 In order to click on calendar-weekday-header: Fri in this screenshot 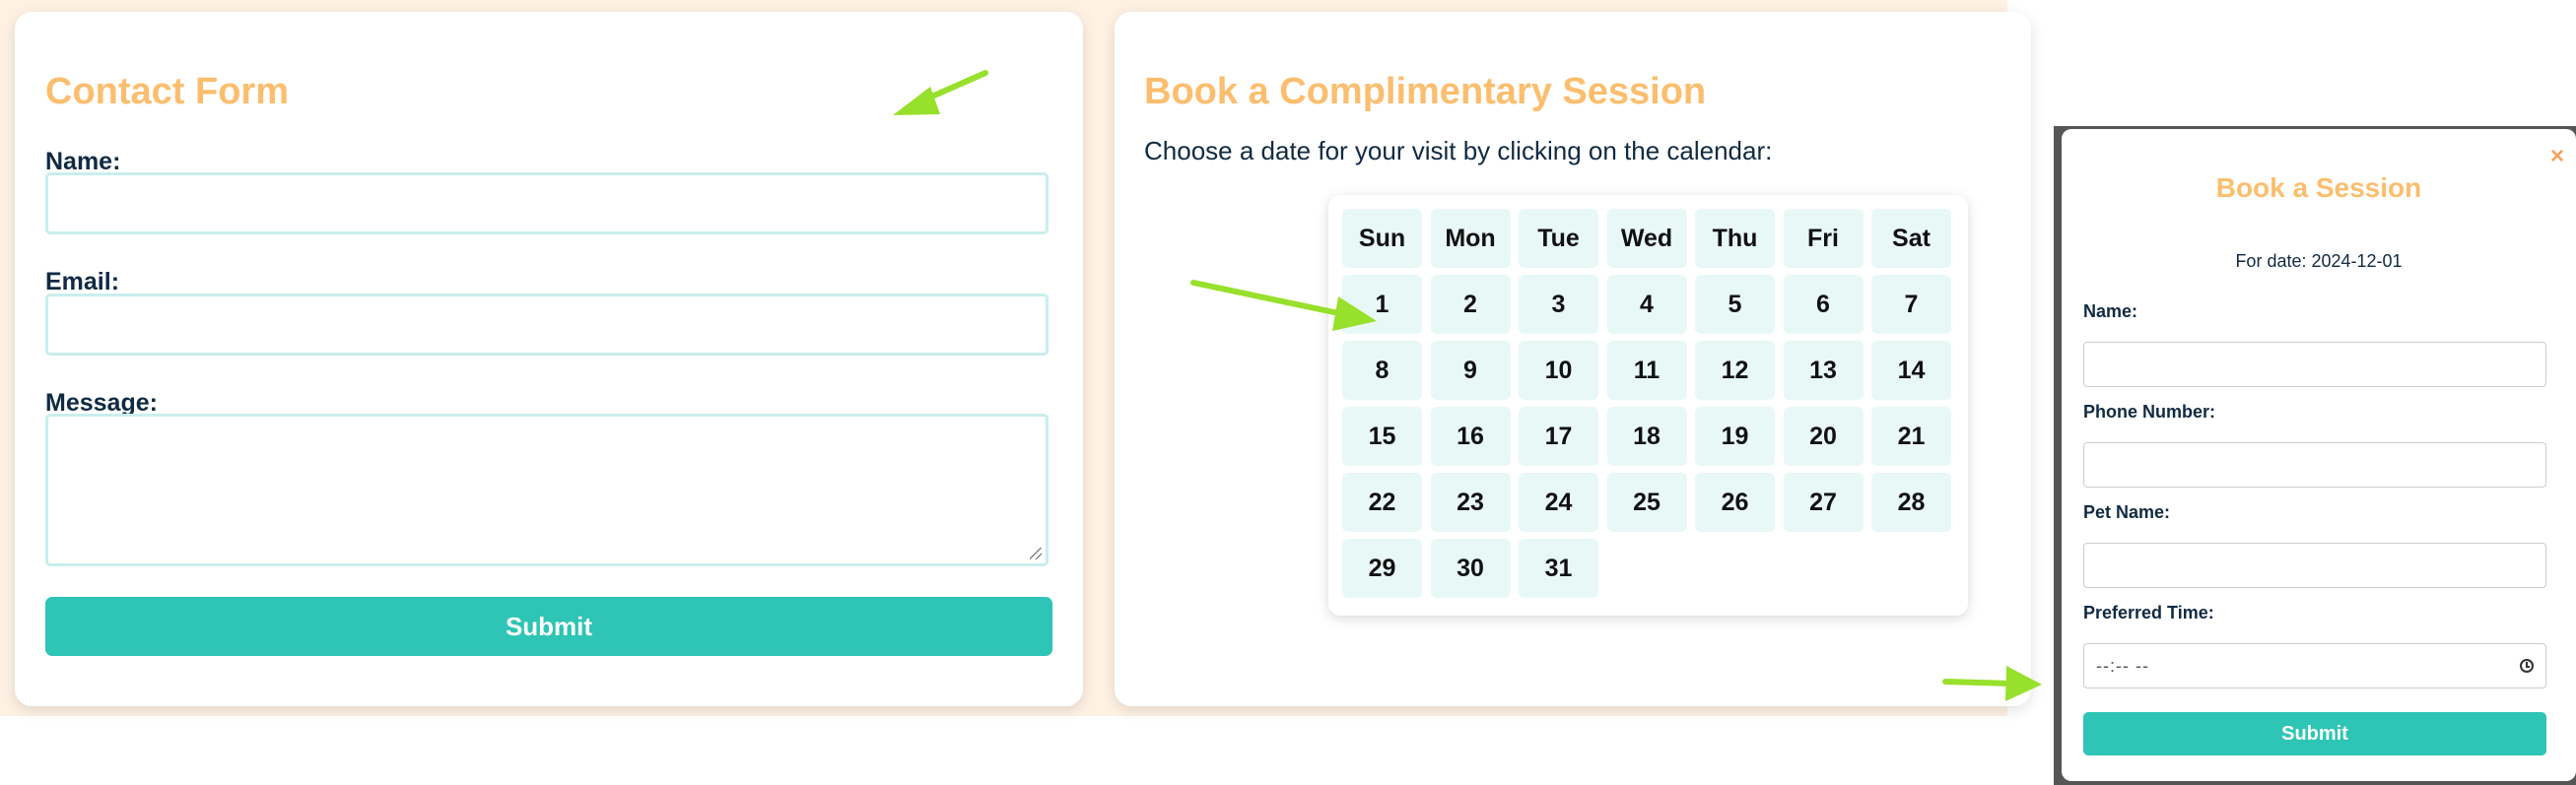, I will do `click(1823, 238)`.